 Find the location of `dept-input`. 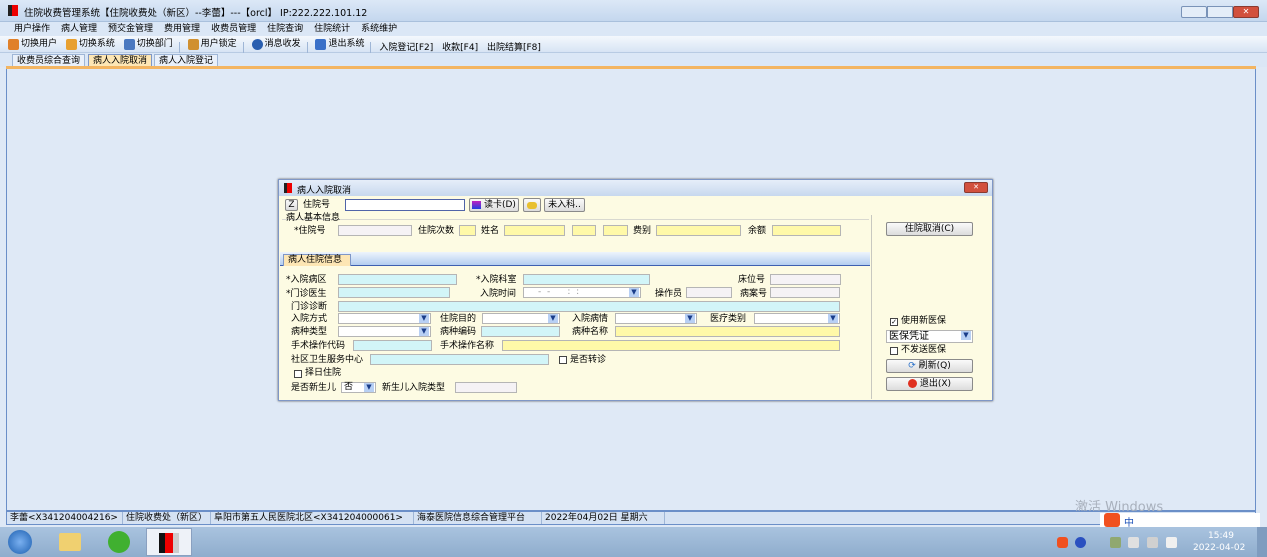

dept-input is located at coordinates (586, 279).